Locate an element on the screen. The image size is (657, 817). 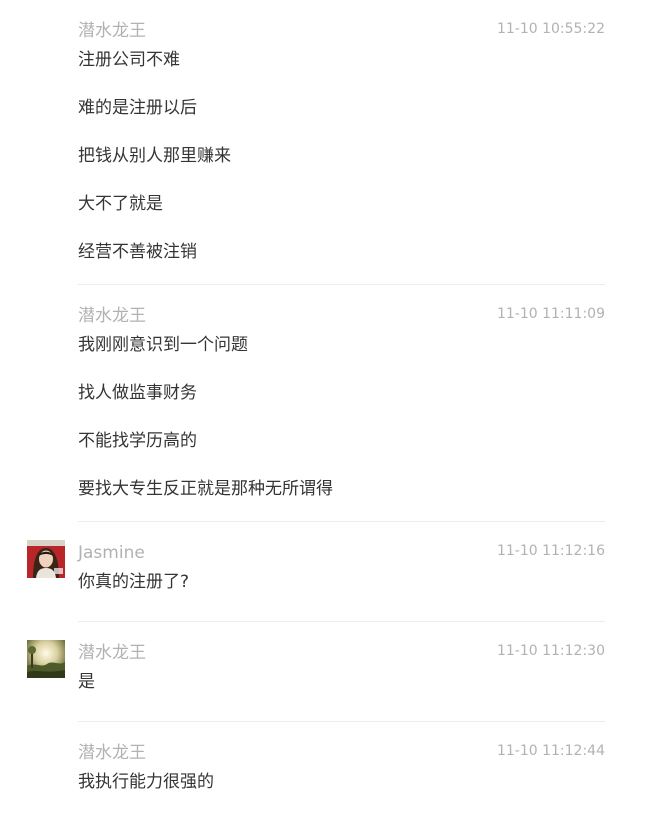
message-text: 我执行能力很强的 is located at coordinates (146, 782).